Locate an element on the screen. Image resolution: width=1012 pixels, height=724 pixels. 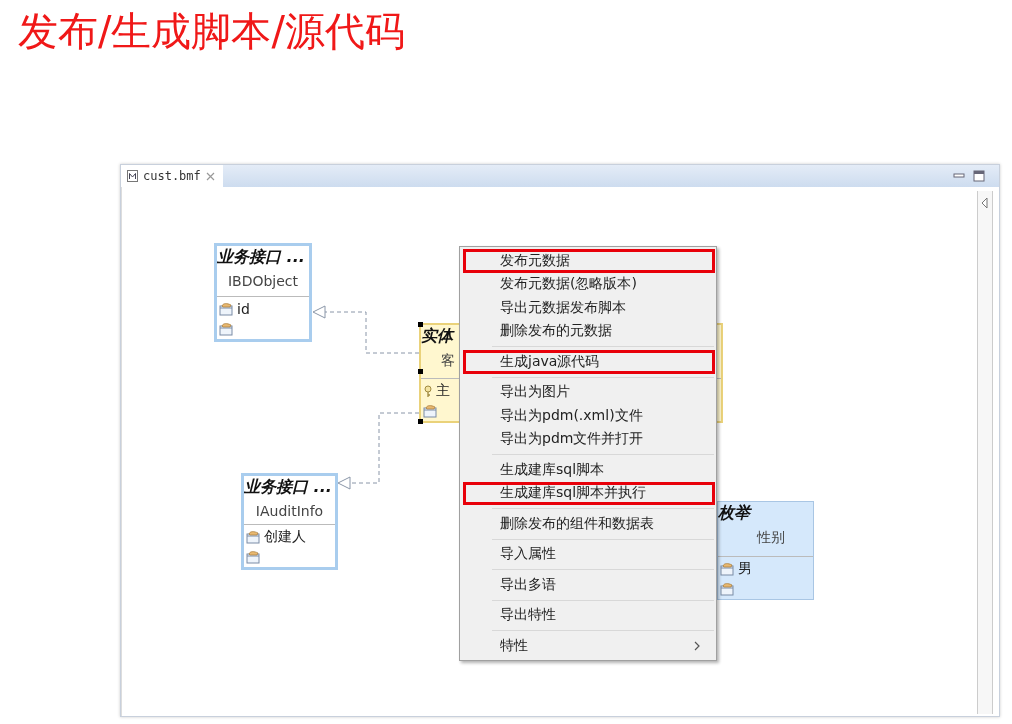
attribute-label: 男 is located at coordinates (745, 569).